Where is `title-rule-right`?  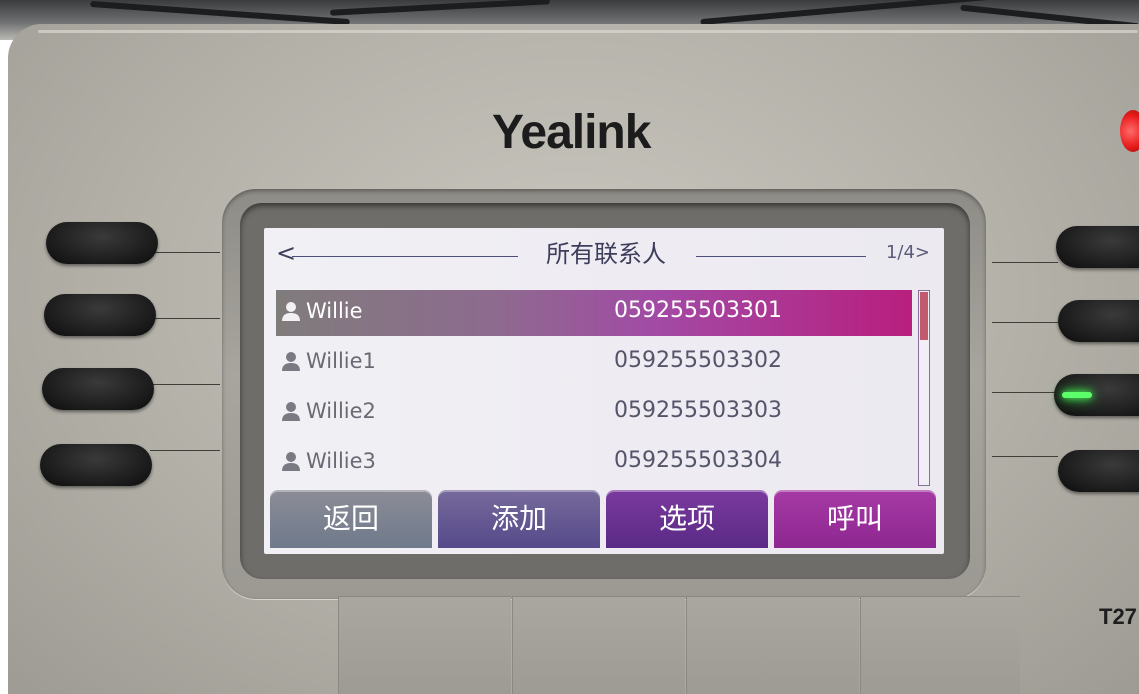 title-rule-right is located at coordinates (781, 256).